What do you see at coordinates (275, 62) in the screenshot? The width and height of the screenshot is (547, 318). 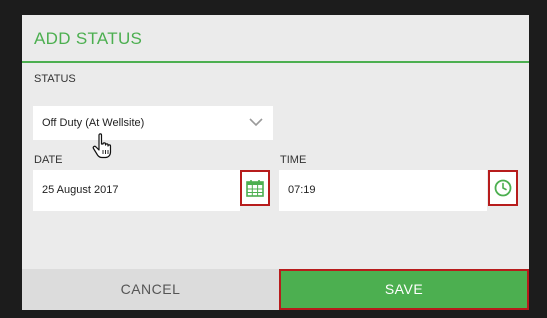 I see `title-divider` at bounding box center [275, 62].